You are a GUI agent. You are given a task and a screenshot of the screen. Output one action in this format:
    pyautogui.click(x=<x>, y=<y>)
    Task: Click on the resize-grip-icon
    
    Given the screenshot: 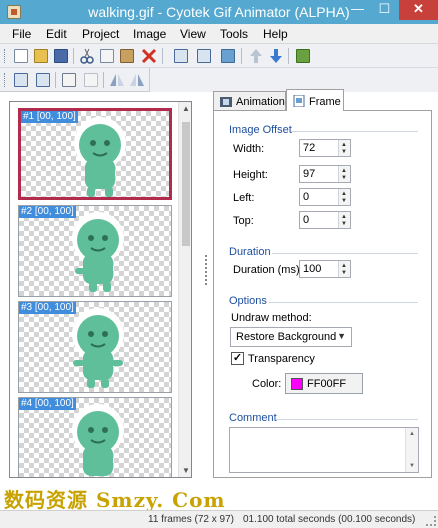 What is the action you would take?
    pyautogui.click(x=431, y=521)
    